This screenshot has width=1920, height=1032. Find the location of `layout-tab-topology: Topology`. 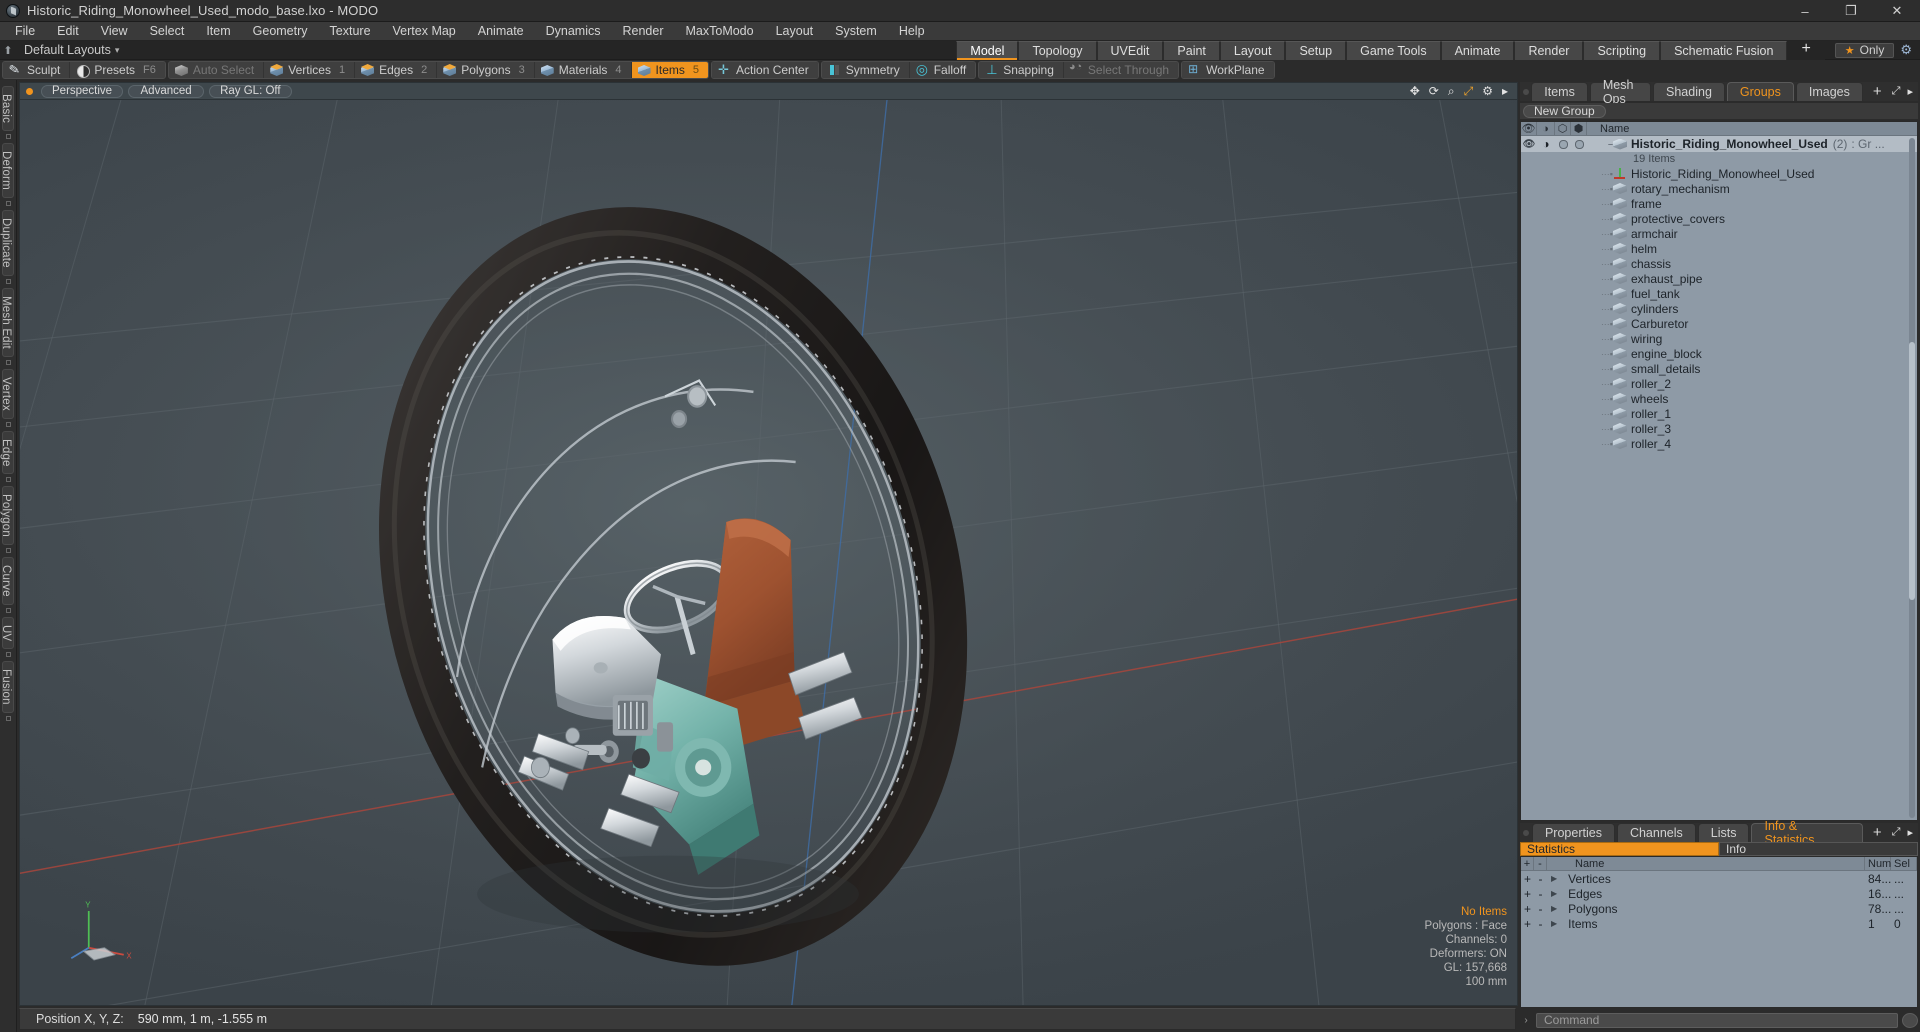

layout-tab-topology: Topology is located at coordinates (1057, 50).